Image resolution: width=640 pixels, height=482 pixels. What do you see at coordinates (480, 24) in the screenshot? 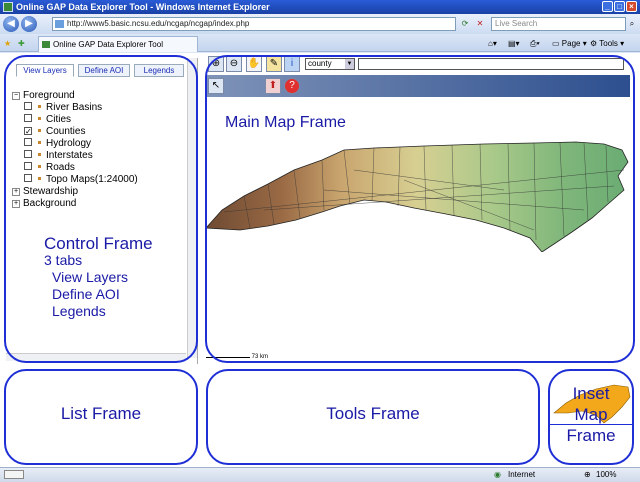
I see `stop-icon: ✕` at bounding box center [480, 24].